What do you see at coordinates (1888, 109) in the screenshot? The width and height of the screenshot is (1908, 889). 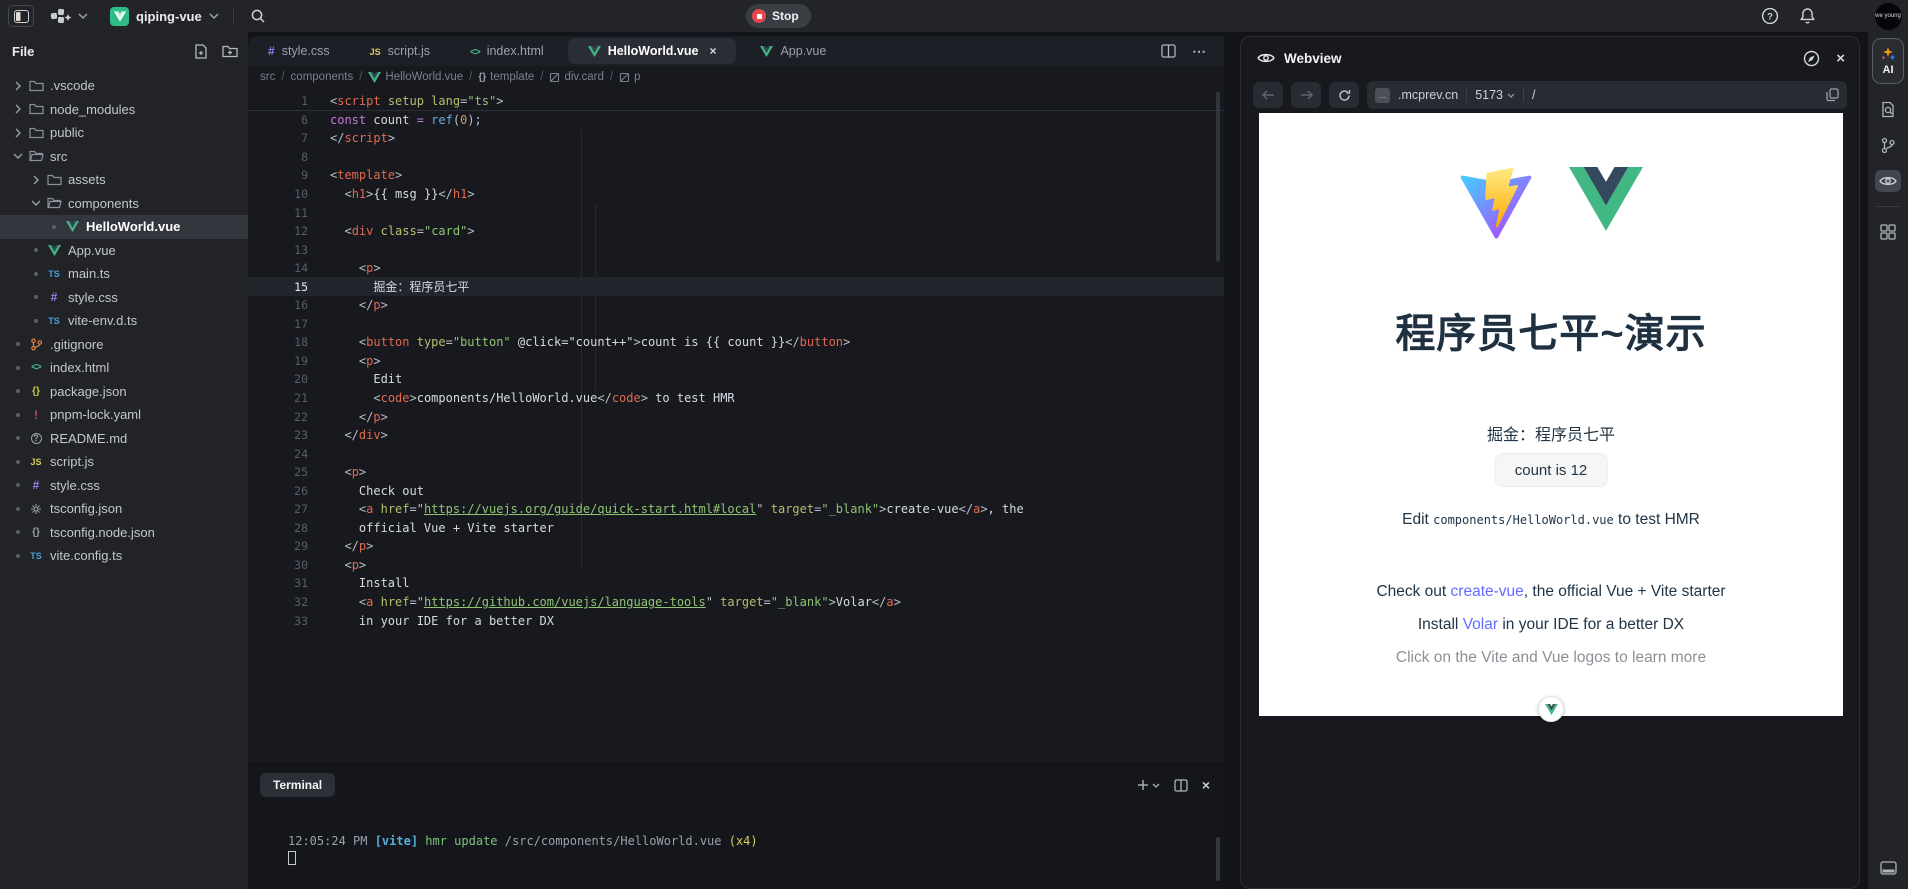 I see `doc-search-button` at bounding box center [1888, 109].